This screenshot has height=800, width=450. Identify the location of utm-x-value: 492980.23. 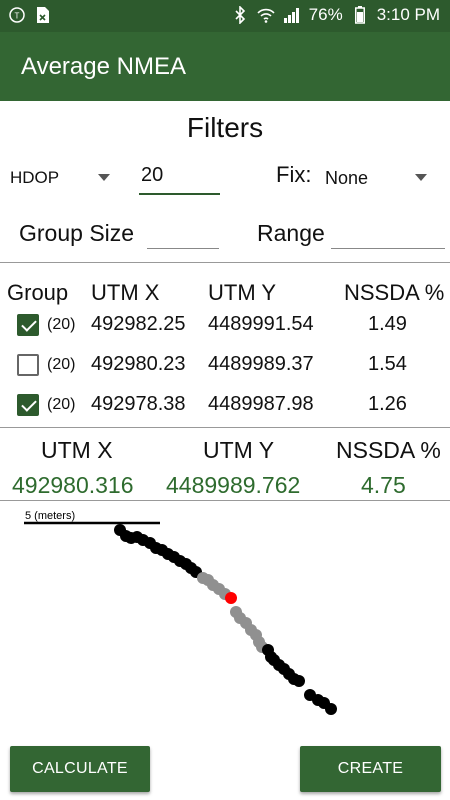
(138, 364).